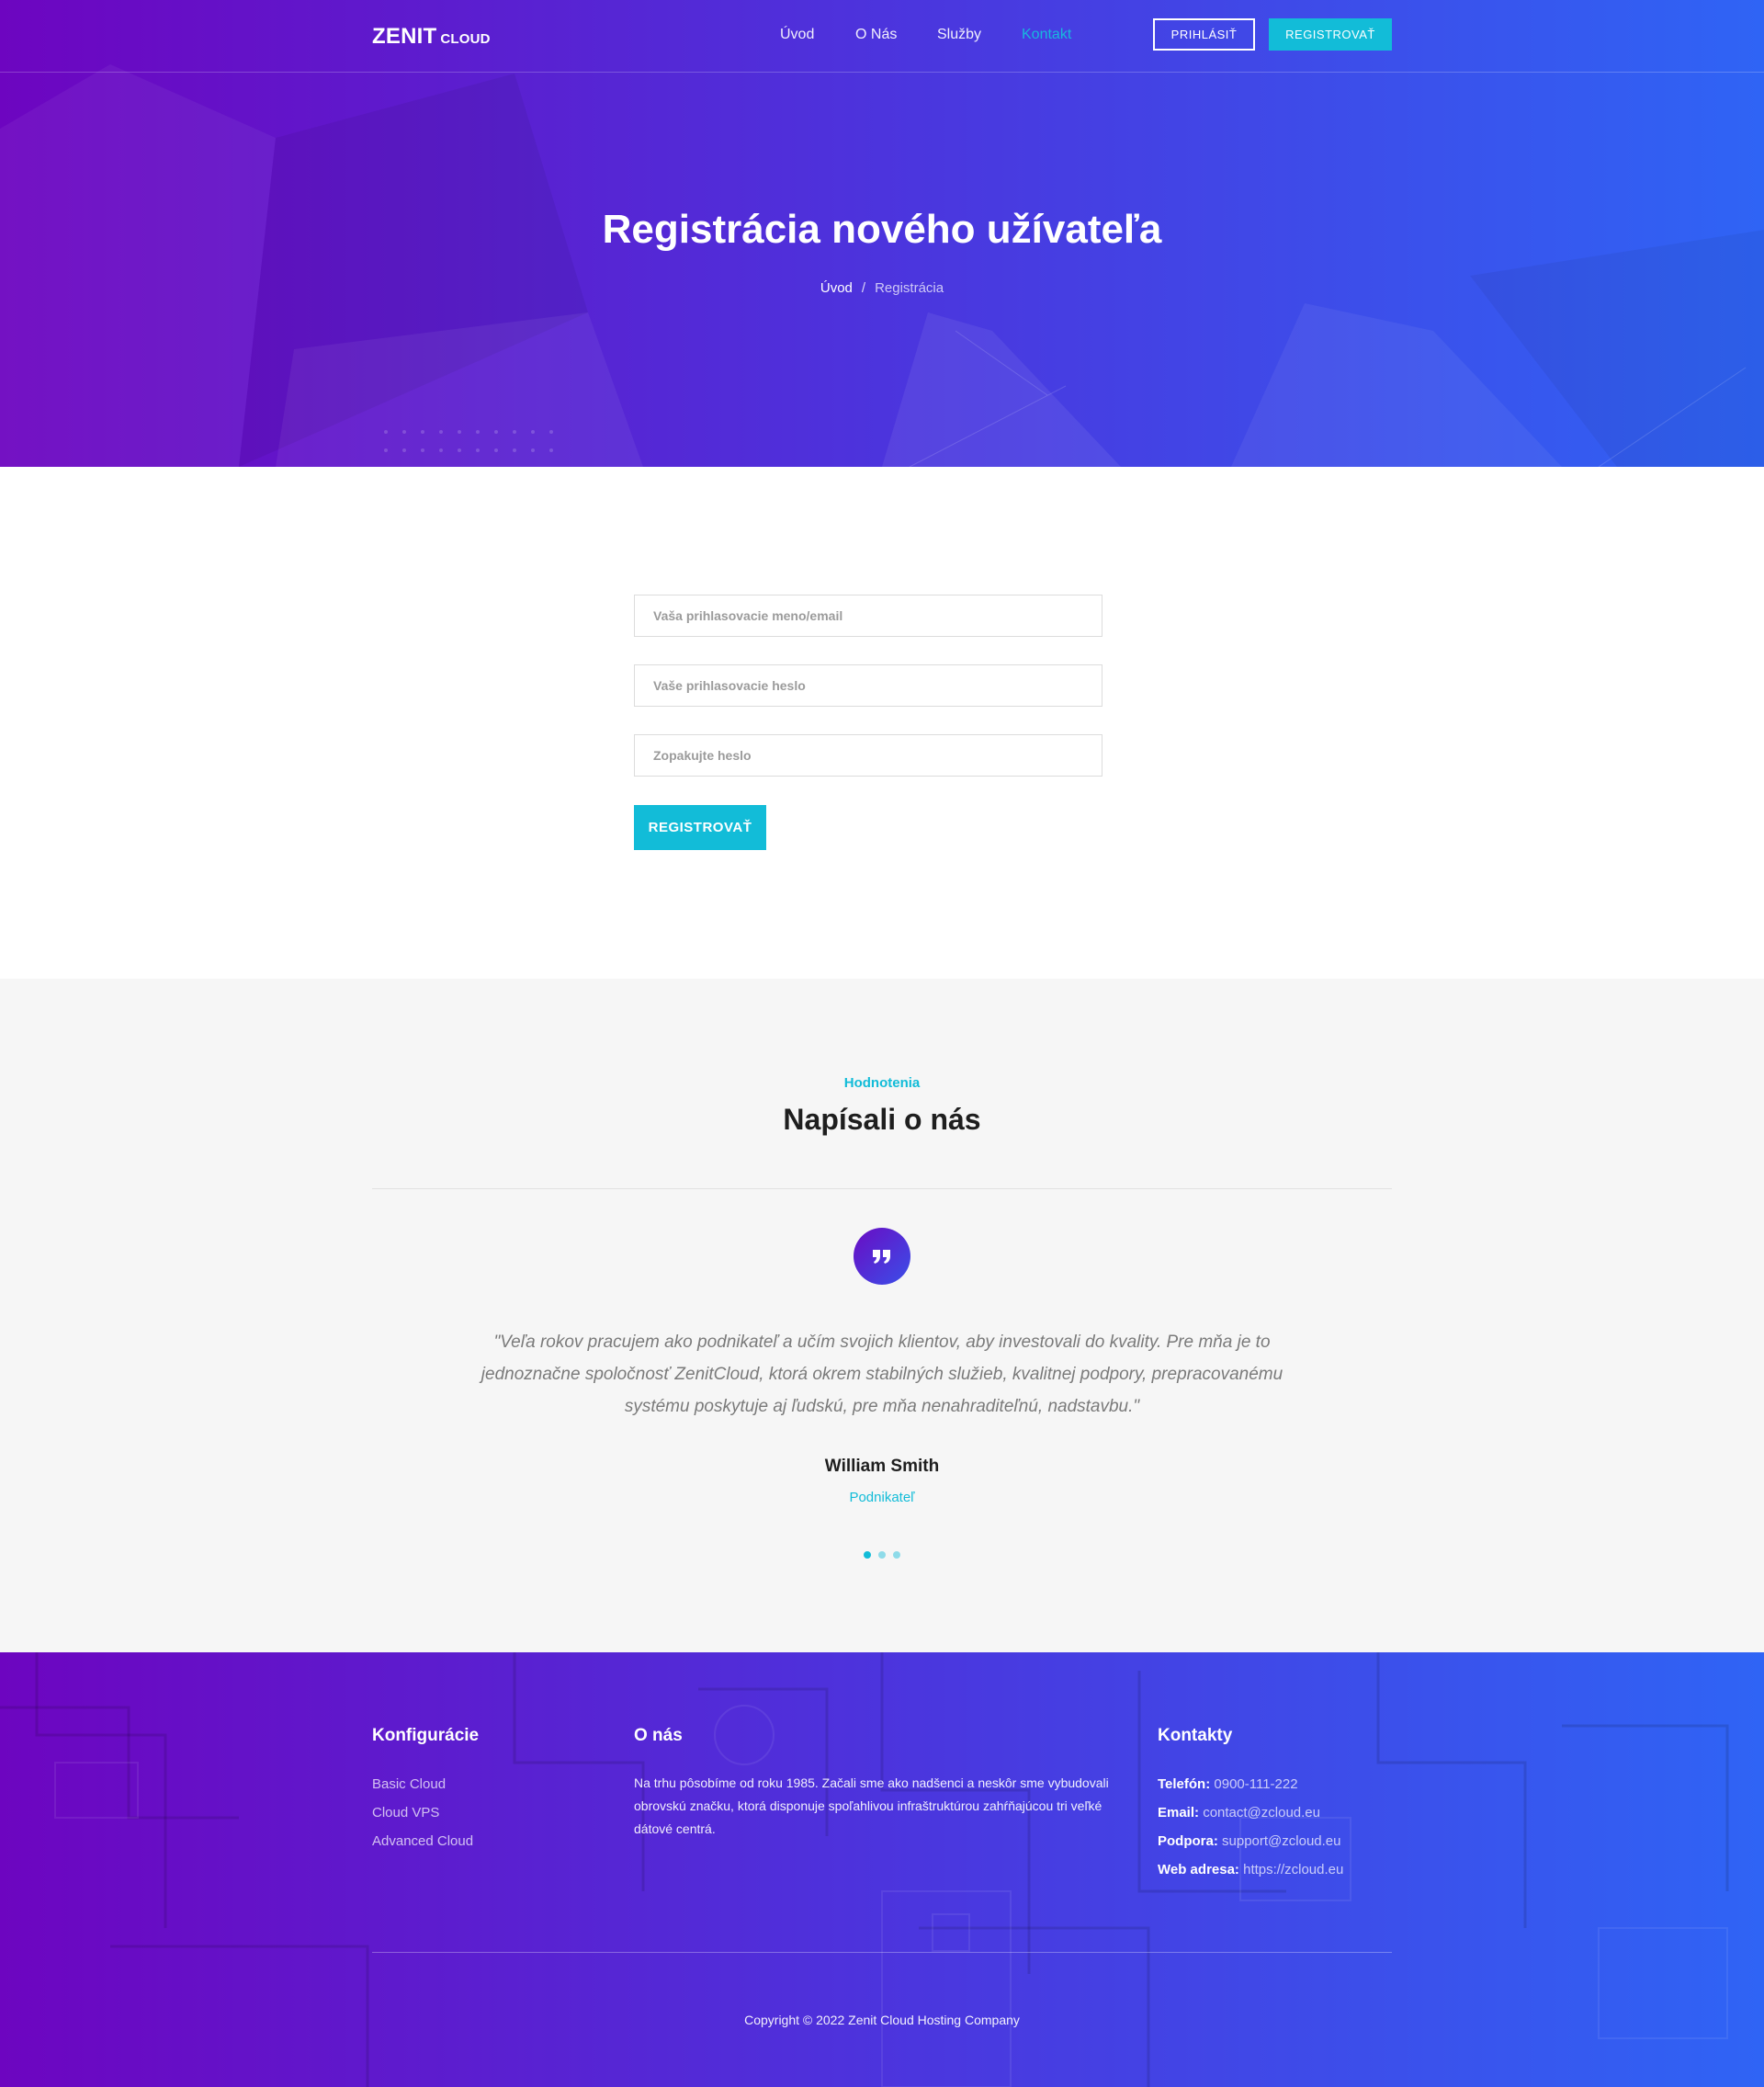 This screenshot has height=2087, width=1764. I want to click on nav-link-sluzby: Služby, so click(959, 37).